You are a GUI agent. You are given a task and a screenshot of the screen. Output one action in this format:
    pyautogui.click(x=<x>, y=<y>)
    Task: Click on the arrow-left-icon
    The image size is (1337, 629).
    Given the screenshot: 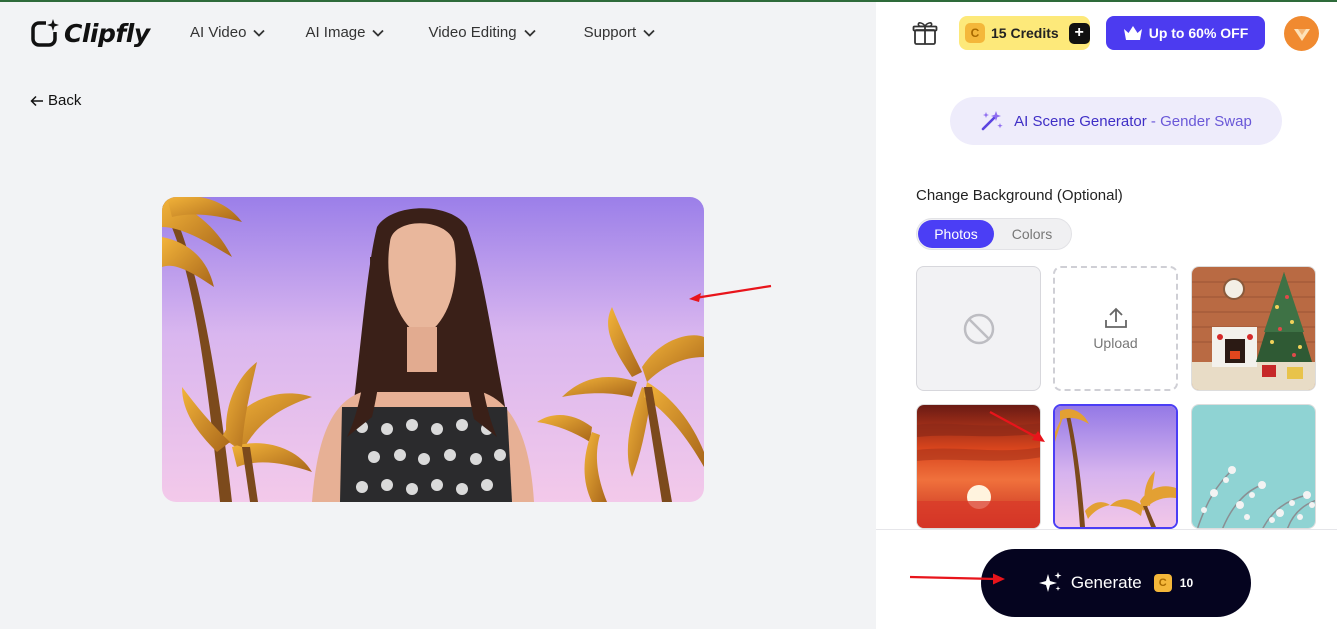 What is the action you would take?
    pyautogui.click(x=36, y=100)
    